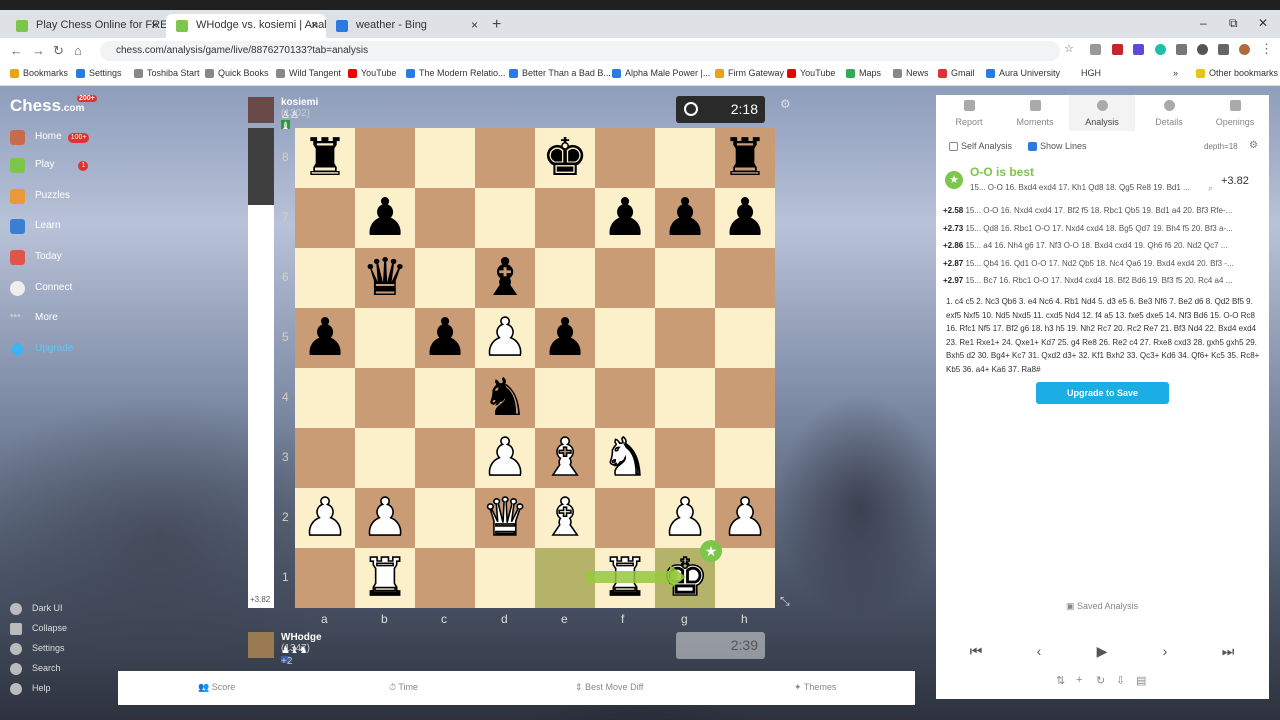 This screenshot has width=1280, height=720. What do you see at coordinates (505, 518) in the screenshot?
I see `white-queen-icon: ♛` at bounding box center [505, 518].